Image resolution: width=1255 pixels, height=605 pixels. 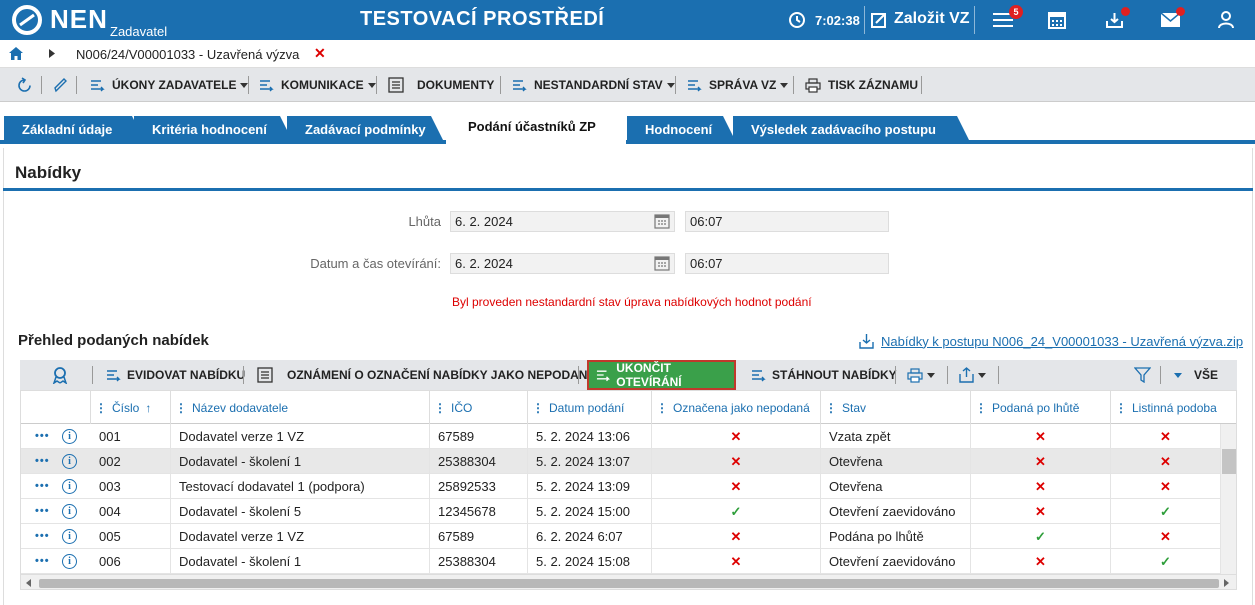 I want to click on header-nepodana: ⋮ Označena jako nepodaná, so click(x=736, y=407).